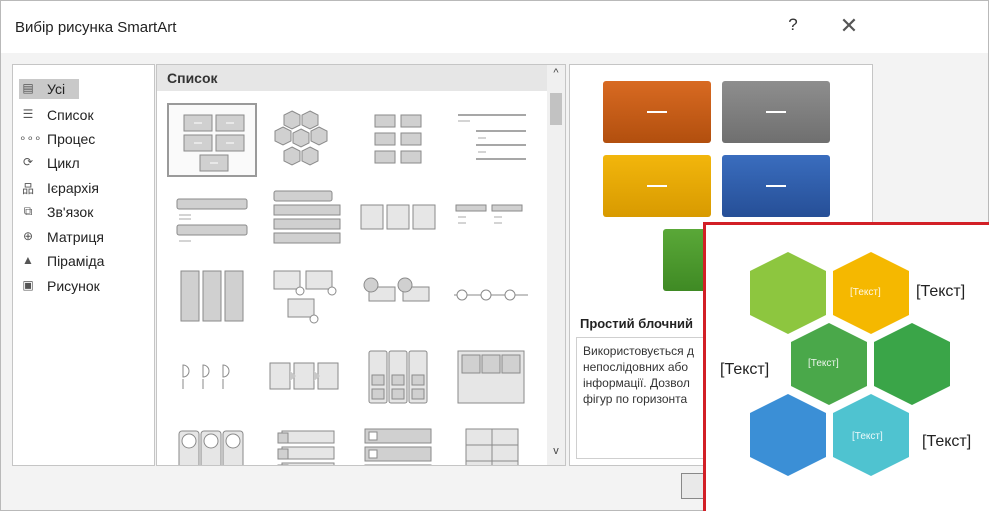 The image size is (989, 511). Describe the element at coordinates (192, 78) in the screenshot. I see `gallery-header-label: Список` at that location.